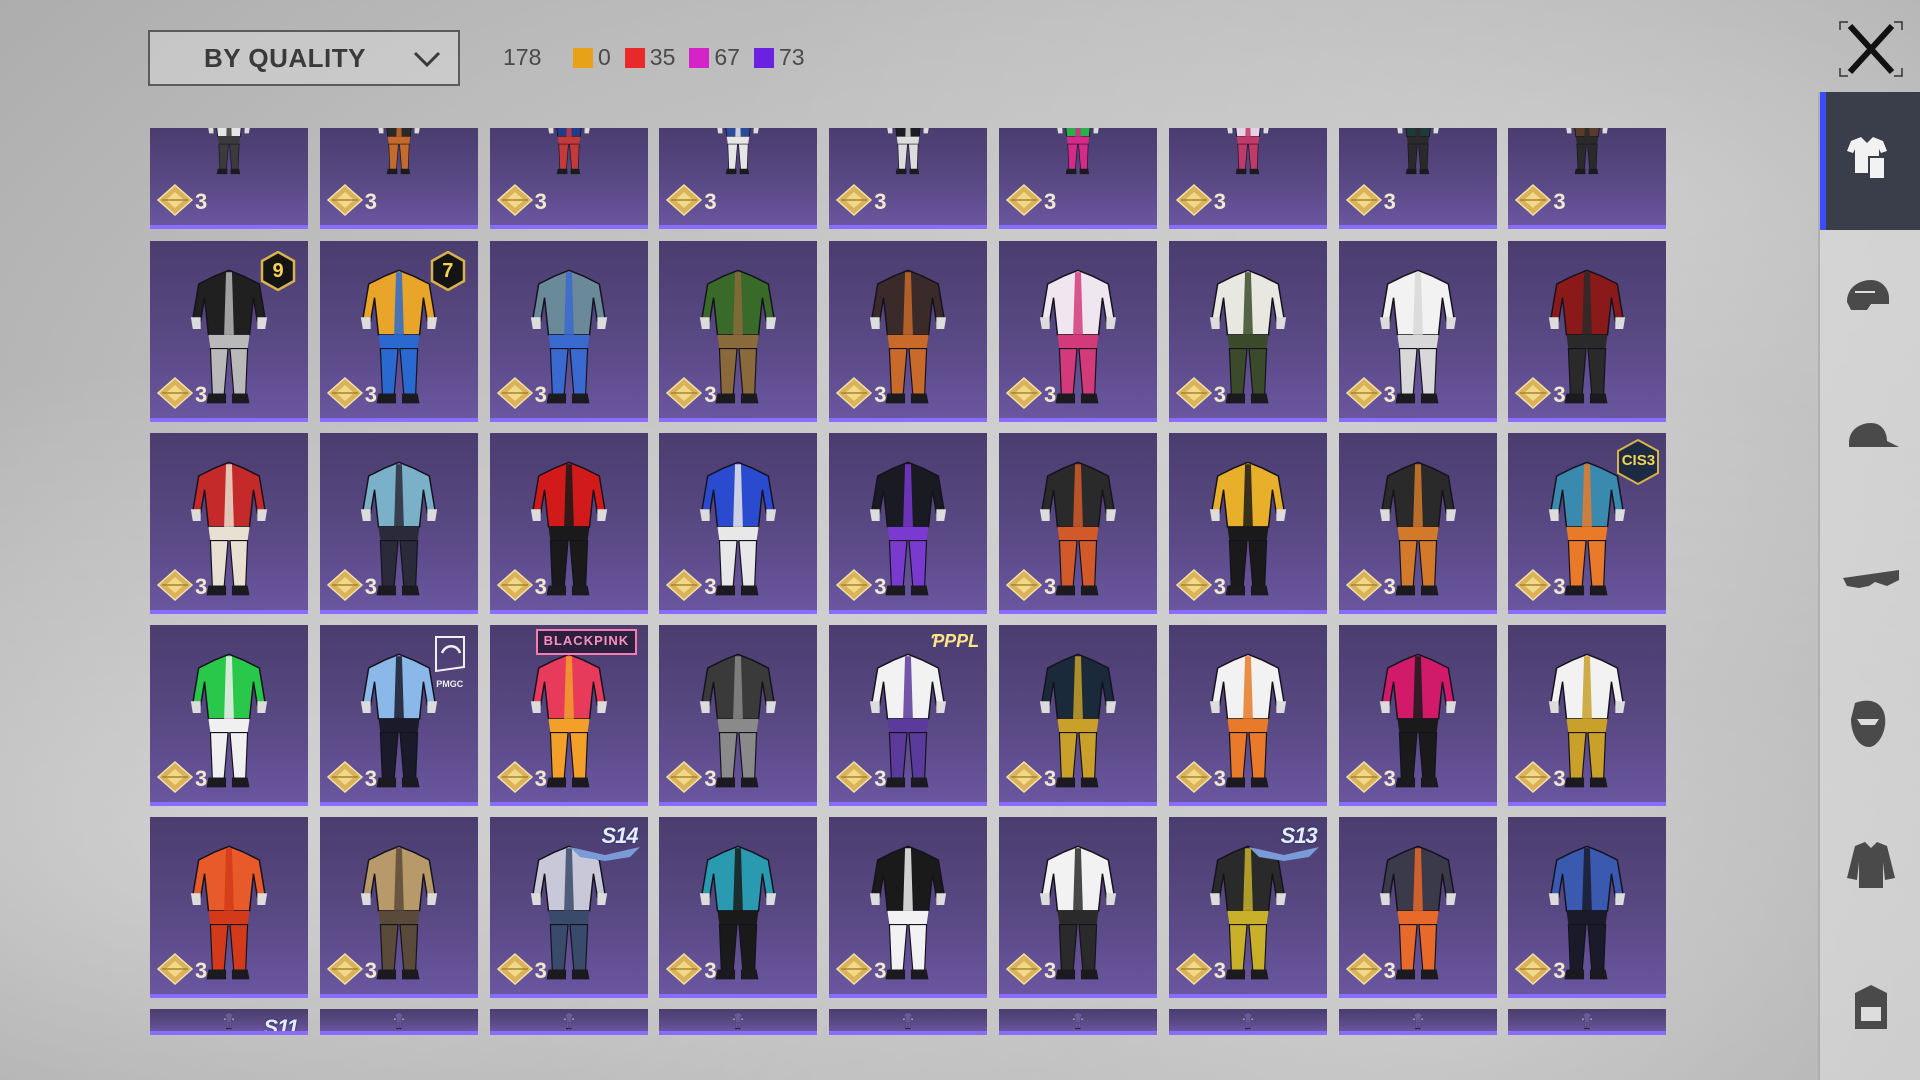 This screenshot has height=1080, width=1920. I want to click on outfit-tile: 3 PMGC, so click(398, 715).